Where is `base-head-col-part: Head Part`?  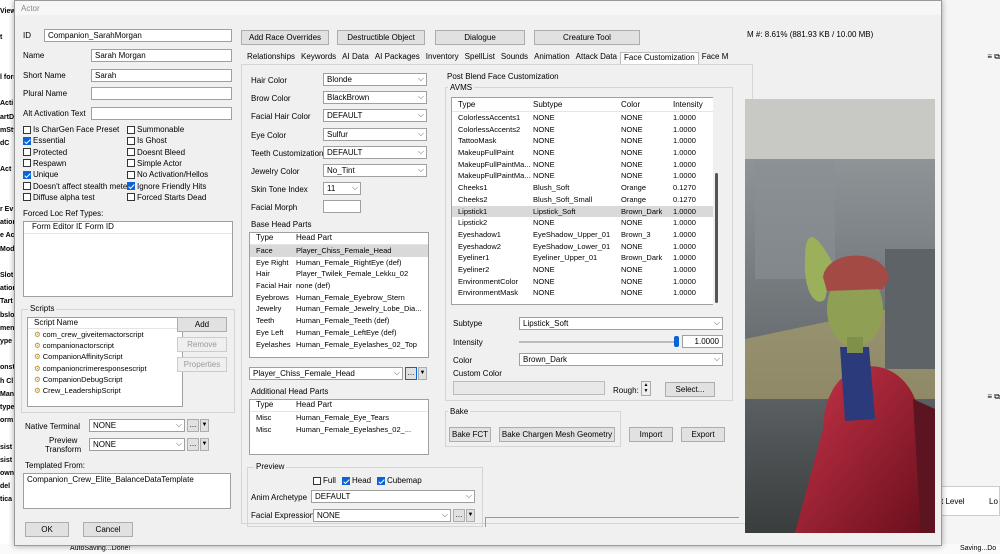
base-head-col-part: Head Part is located at coordinates (312, 238).